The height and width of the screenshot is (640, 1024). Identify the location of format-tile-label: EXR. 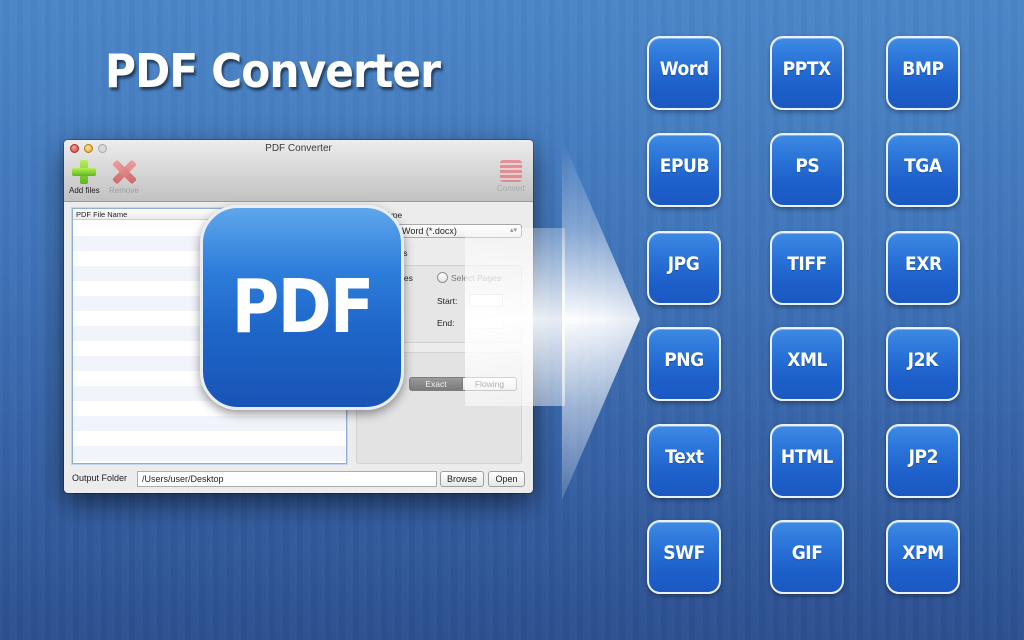
(923, 264).